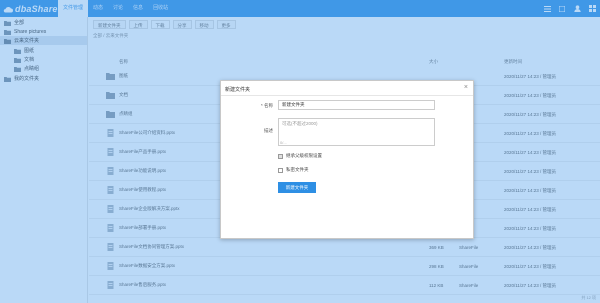 This screenshot has width=600, height=303. What do you see at coordinates (297, 169) in the screenshot?
I see `private-folder-label: 私密文件夹` at bounding box center [297, 169].